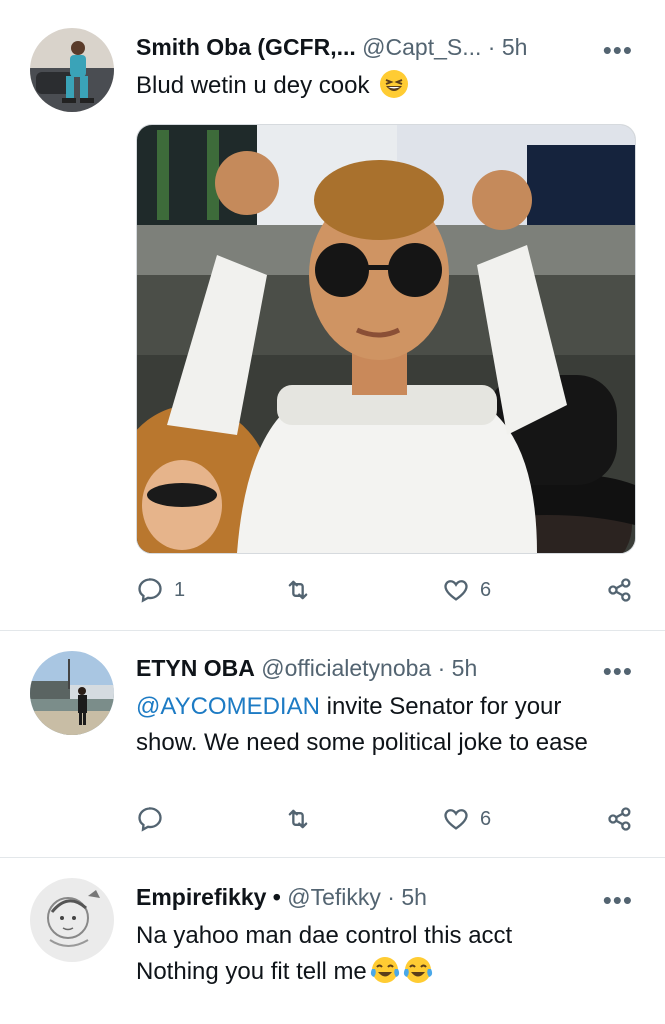  What do you see at coordinates (253, 85) in the screenshot?
I see `tweet-text-content: Blud wetin u dey cook` at bounding box center [253, 85].